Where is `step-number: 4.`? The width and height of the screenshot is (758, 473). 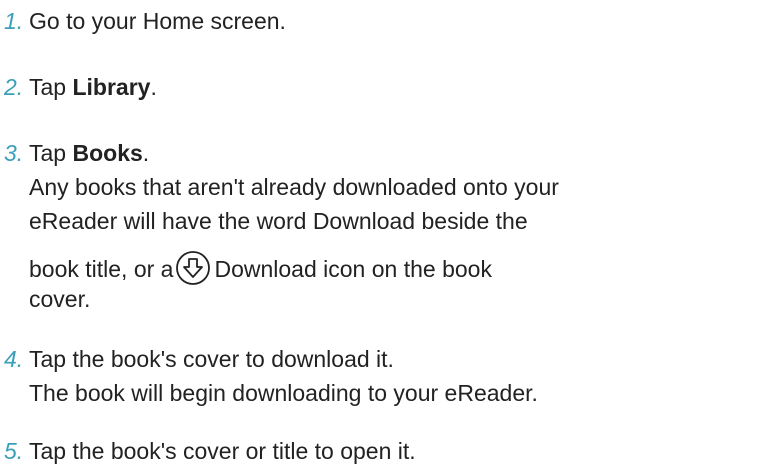 step-number: 4. is located at coordinates (14, 359).